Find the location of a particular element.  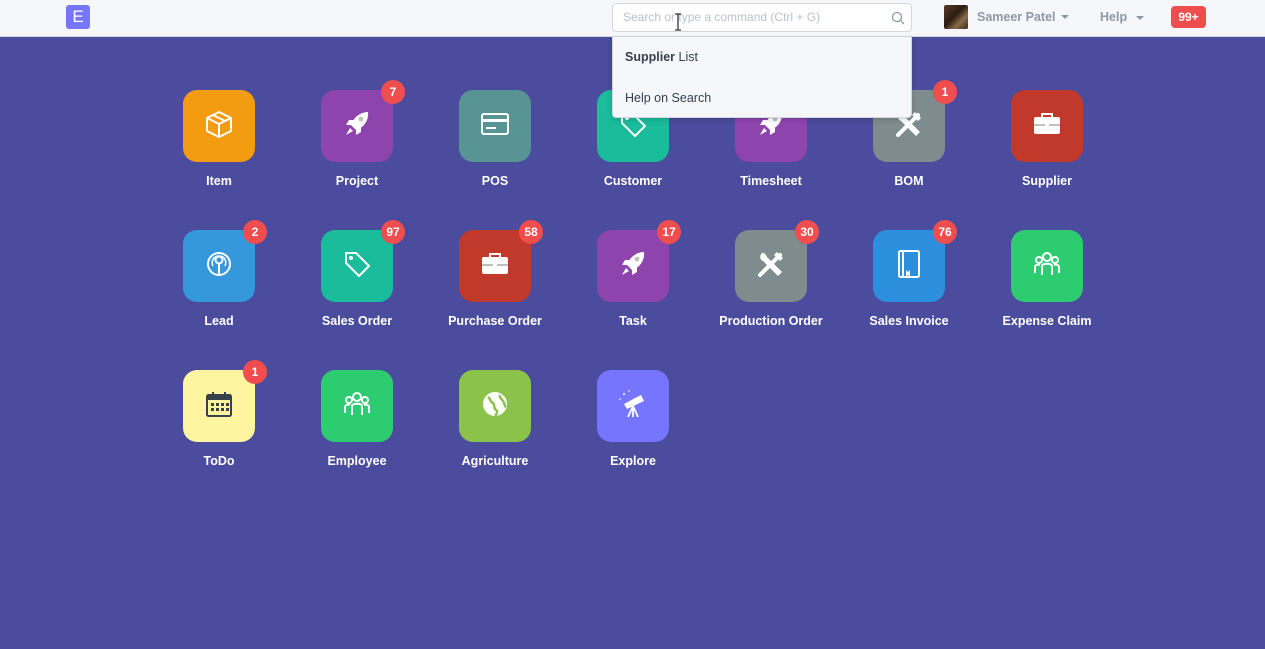

module-tile: 17 is located at coordinates (639, 261).